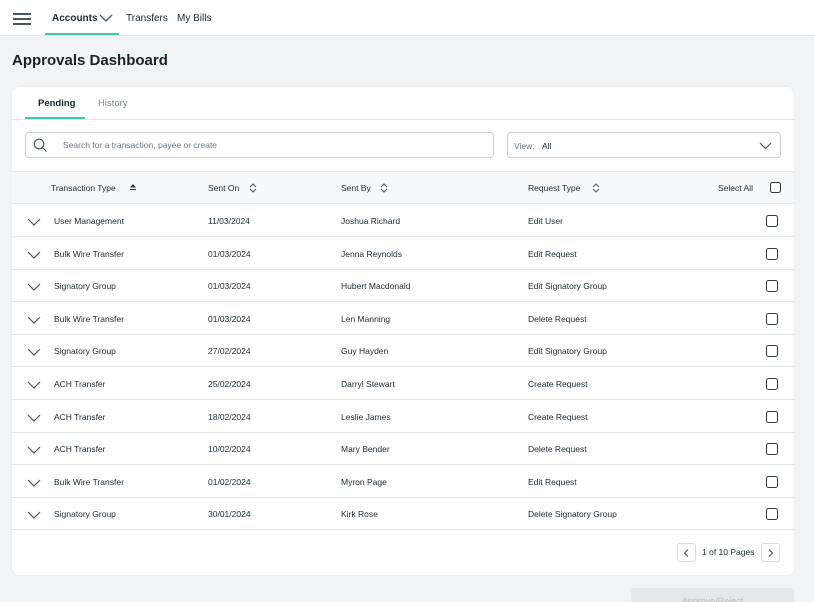 Image resolution: width=814 pixels, height=602 pixels. What do you see at coordinates (371, 253) in the screenshot?
I see `cell-sent-by: Jenna Reynolds` at bounding box center [371, 253].